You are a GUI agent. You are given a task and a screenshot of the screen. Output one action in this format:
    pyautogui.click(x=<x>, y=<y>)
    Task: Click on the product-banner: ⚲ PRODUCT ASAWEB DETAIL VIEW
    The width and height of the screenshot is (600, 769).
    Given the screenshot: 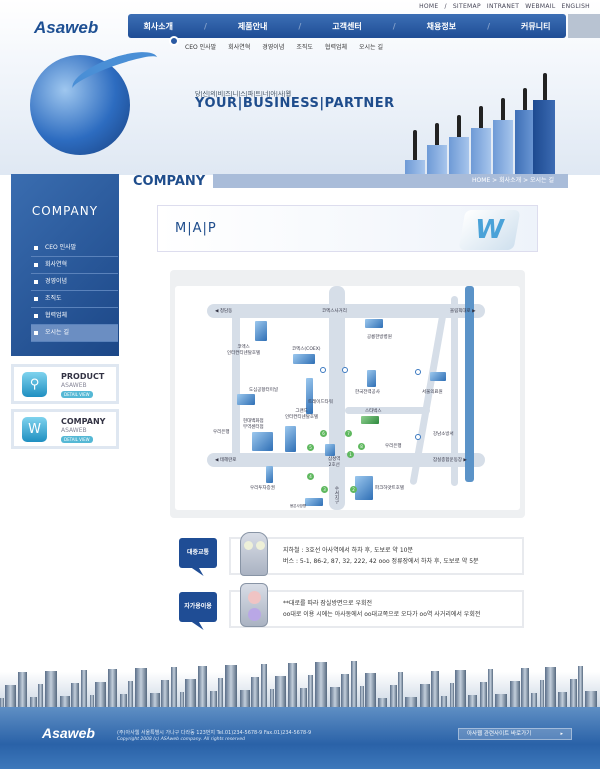 What is the action you would take?
    pyautogui.click(x=65, y=384)
    